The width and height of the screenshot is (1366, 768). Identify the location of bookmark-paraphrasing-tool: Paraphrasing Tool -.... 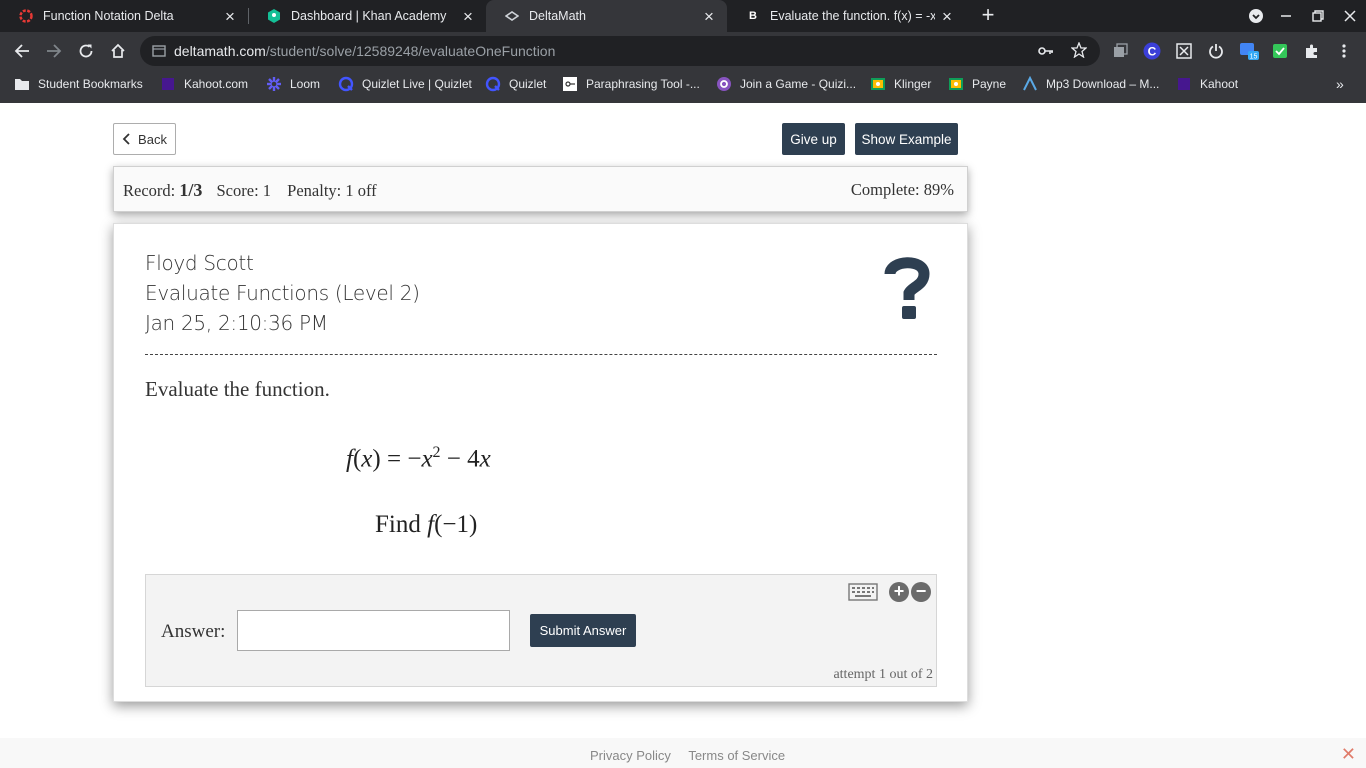
(631, 84).